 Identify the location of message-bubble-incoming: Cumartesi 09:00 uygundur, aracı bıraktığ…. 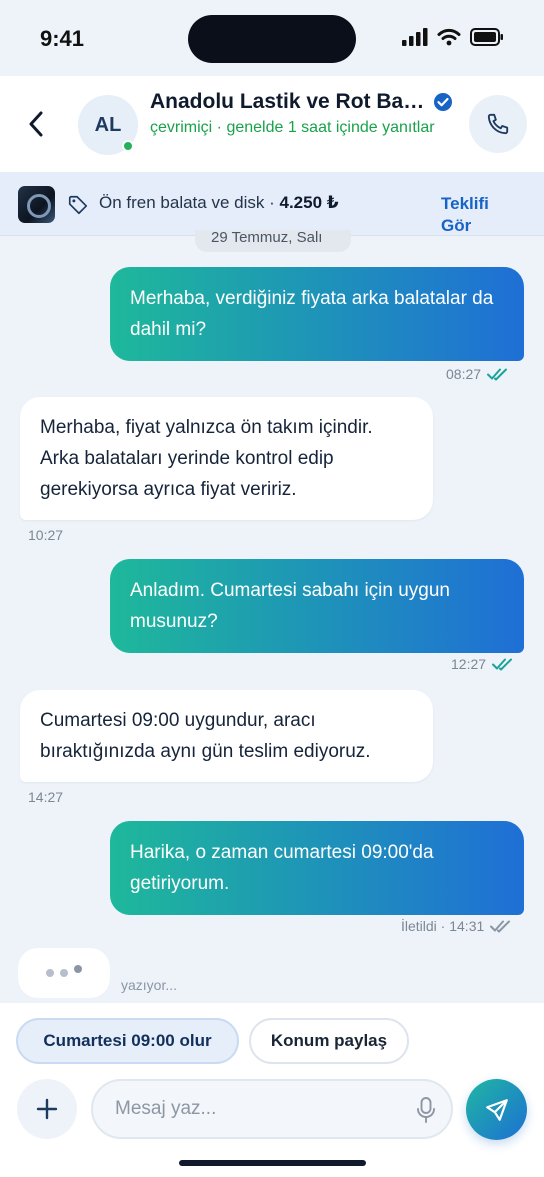
(226, 736).